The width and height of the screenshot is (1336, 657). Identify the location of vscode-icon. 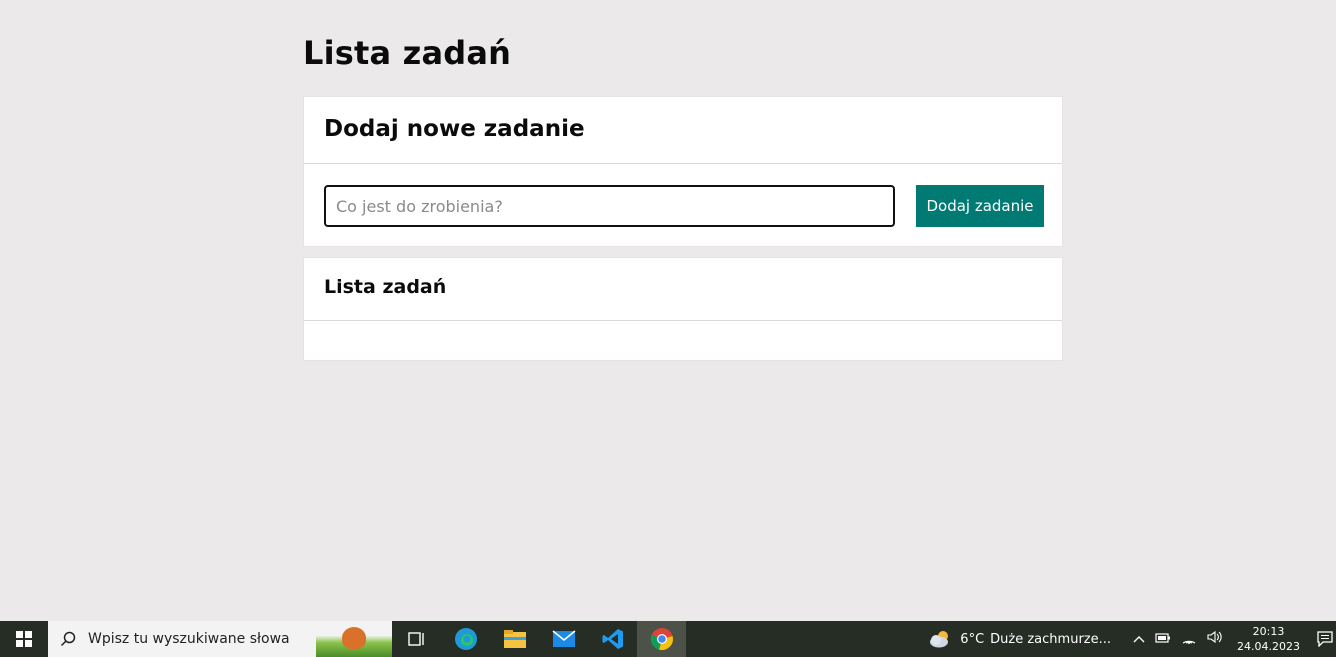
(612, 639).